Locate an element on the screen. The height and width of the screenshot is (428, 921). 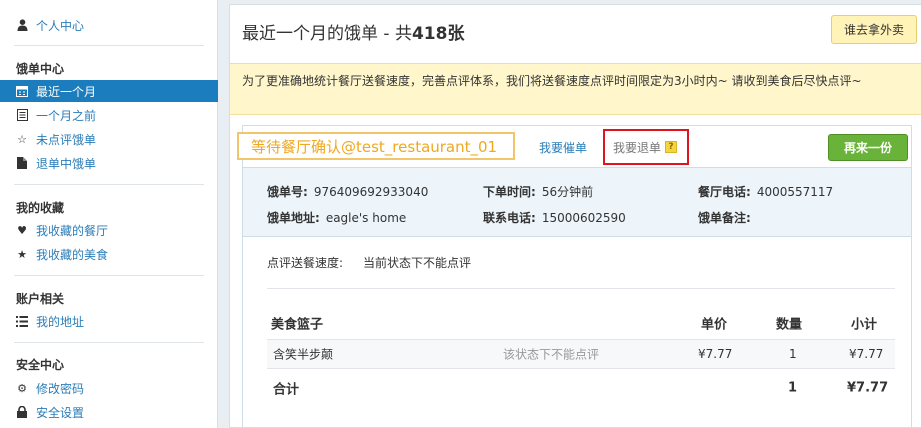
sidebar-heading-account: 账户相关 is located at coordinates (109, 298).